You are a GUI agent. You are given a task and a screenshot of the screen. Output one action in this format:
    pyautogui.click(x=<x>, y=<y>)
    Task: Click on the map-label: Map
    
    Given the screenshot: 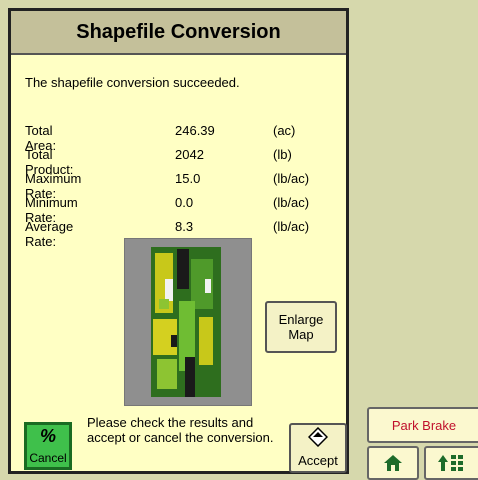 What is the action you would take?
    pyautogui.click(x=301, y=334)
    